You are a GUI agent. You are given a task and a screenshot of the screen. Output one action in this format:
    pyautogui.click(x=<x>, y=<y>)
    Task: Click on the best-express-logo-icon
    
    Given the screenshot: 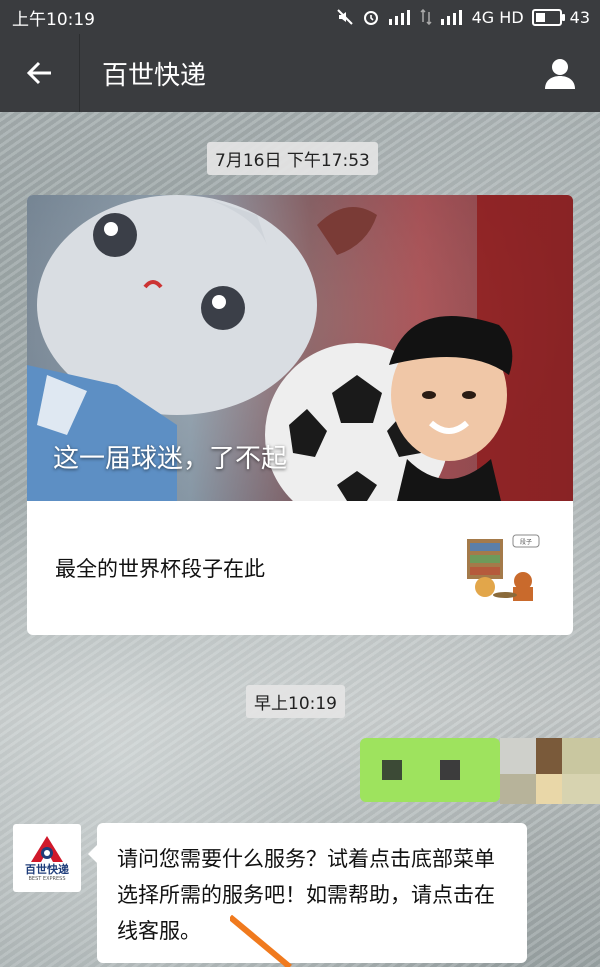 What is the action you would take?
    pyautogui.click(x=47, y=849)
    